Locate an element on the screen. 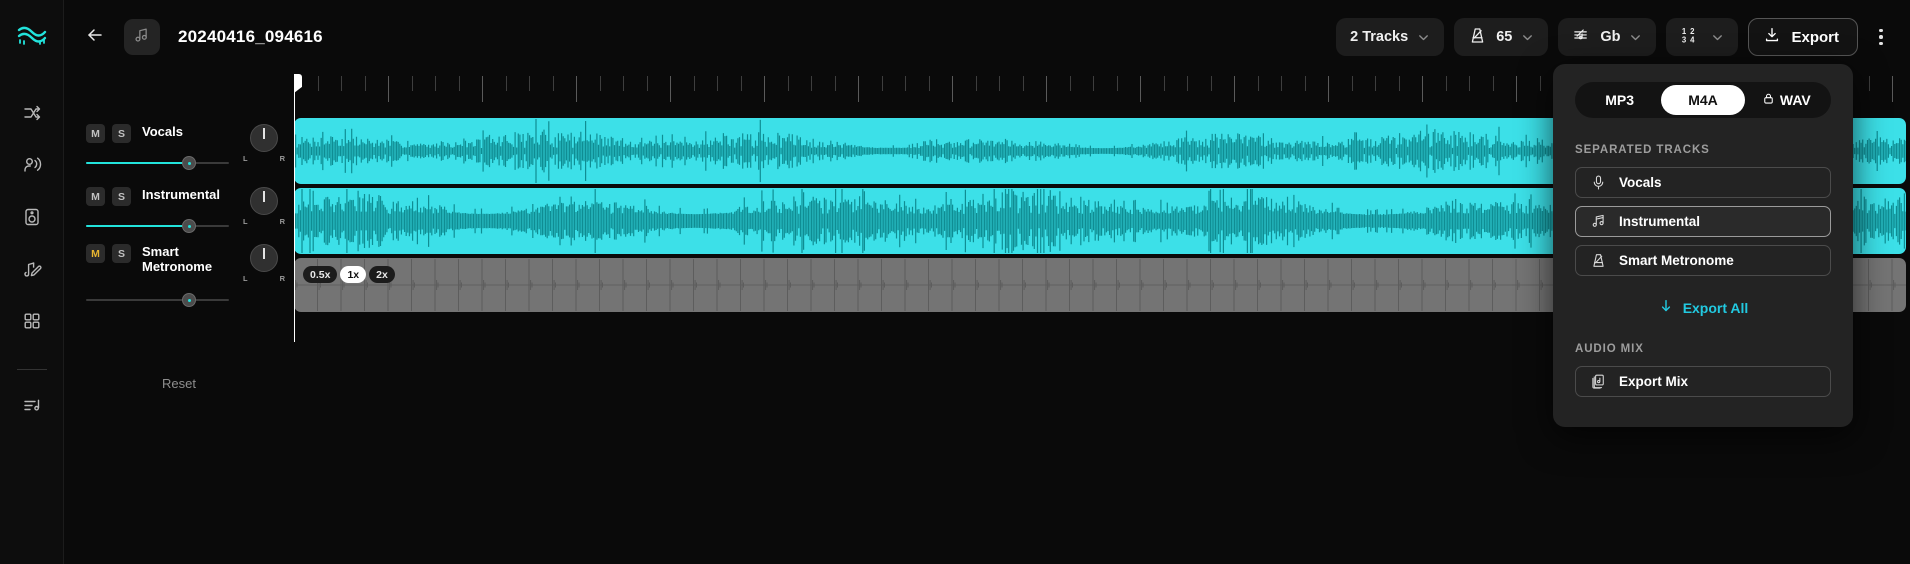 This screenshot has height=564, width=1910. solo-button-vocals: S is located at coordinates (121, 133).